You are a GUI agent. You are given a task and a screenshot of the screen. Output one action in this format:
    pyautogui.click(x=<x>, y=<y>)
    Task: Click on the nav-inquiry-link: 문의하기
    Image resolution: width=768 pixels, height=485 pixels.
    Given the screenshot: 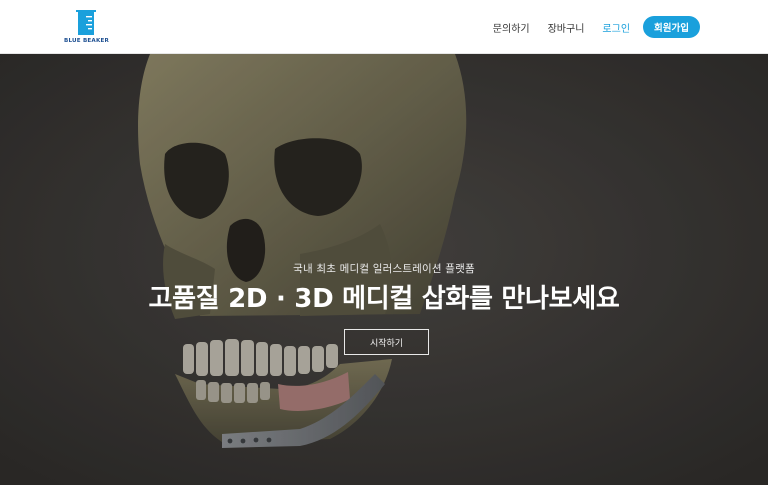 What is the action you would take?
    pyautogui.click(x=511, y=27)
    